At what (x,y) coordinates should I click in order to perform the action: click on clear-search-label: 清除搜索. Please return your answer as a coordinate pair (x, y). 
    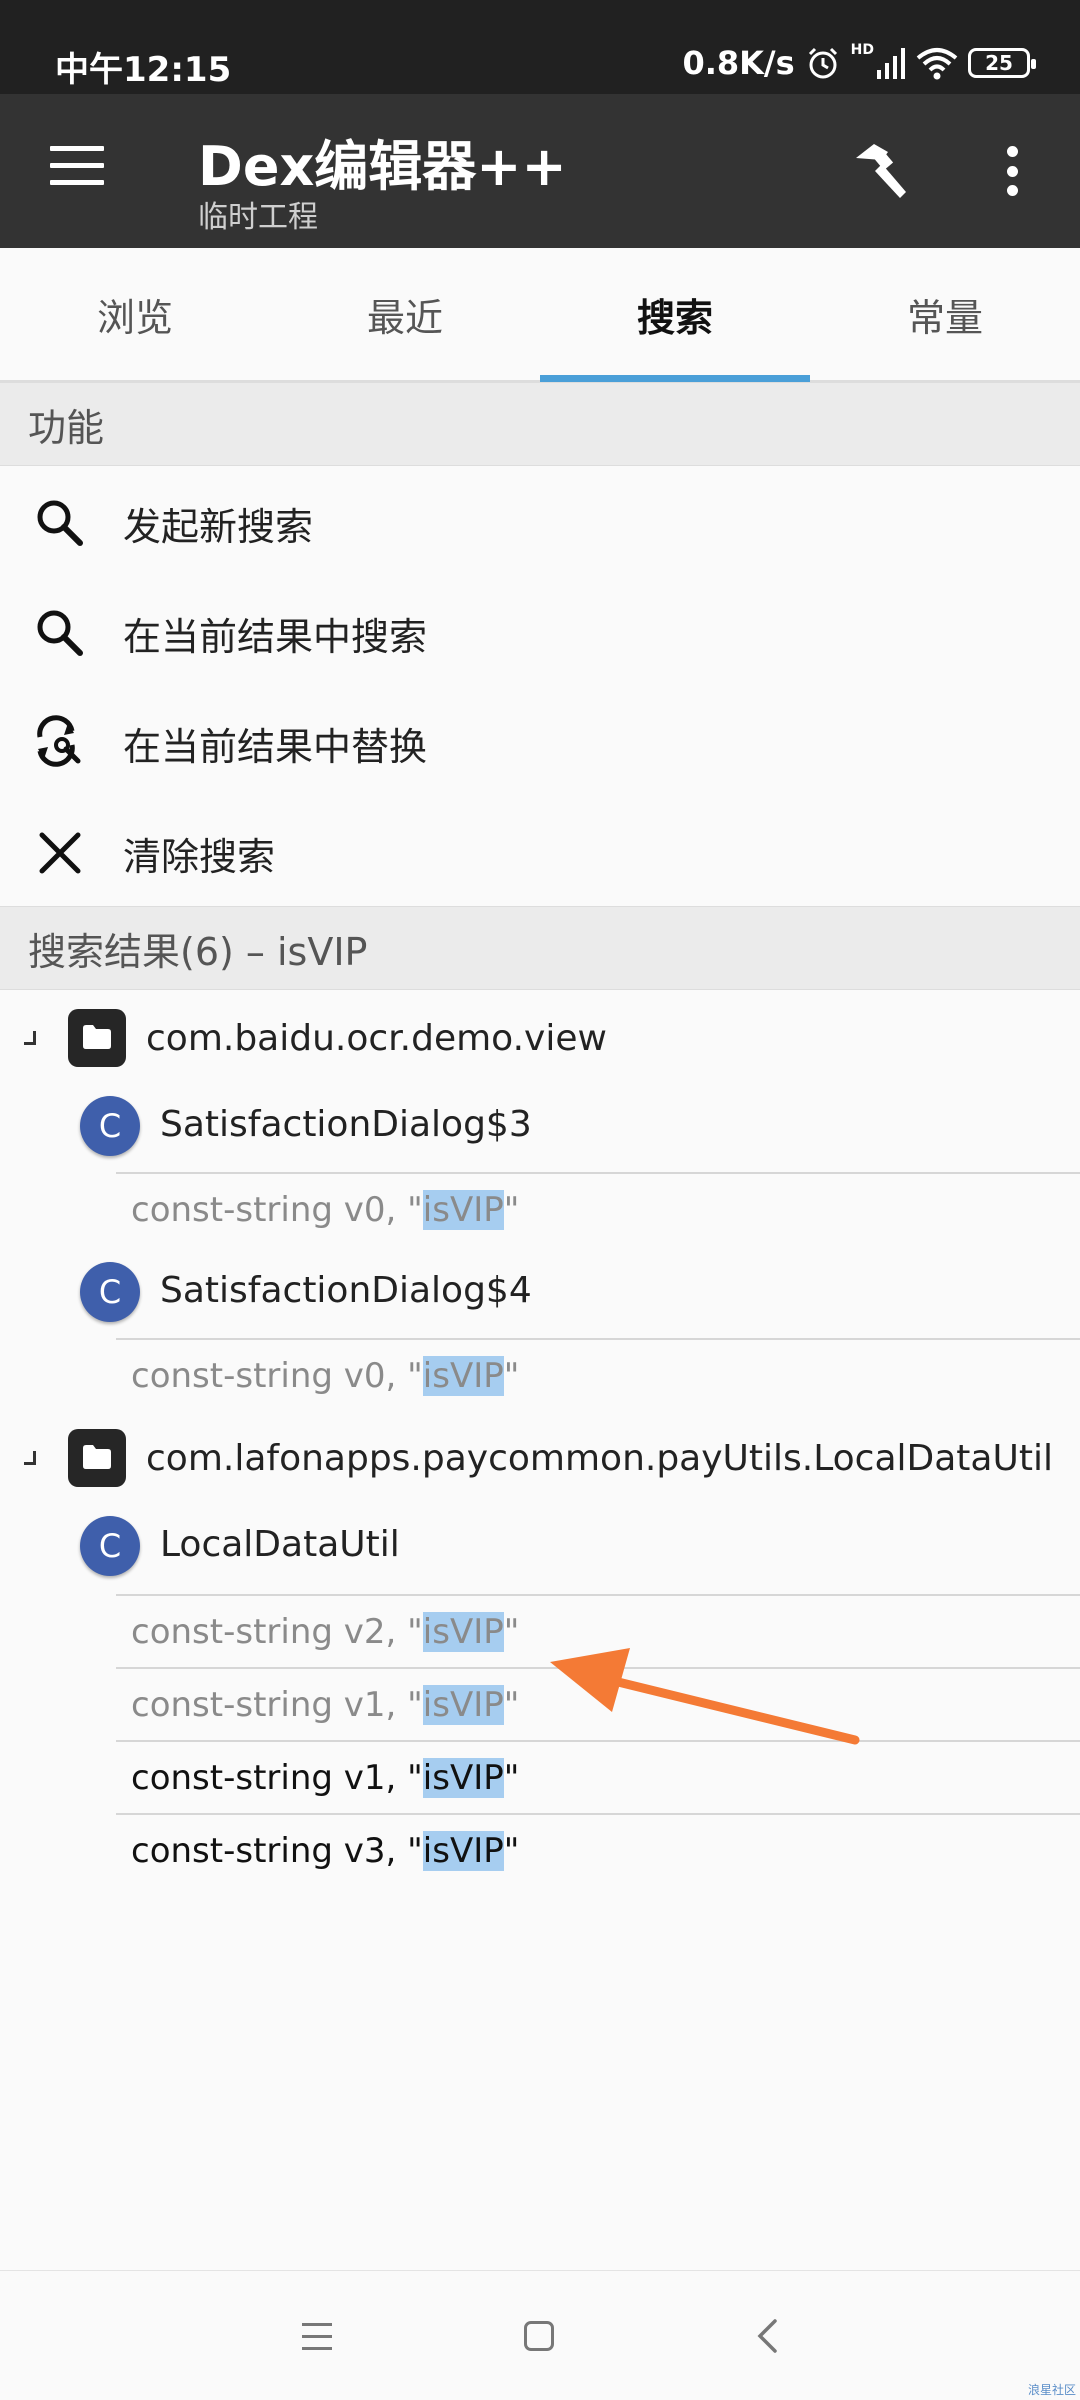
    Looking at the image, I should click on (199, 856).